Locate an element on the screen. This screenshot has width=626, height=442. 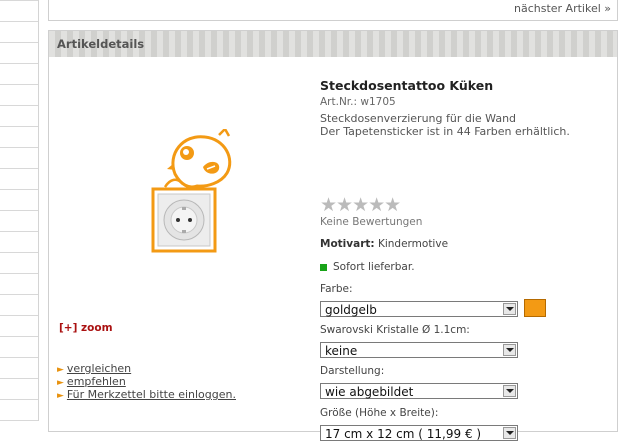
recommend-item: ► empfehlen is located at coordinates (146, 381).